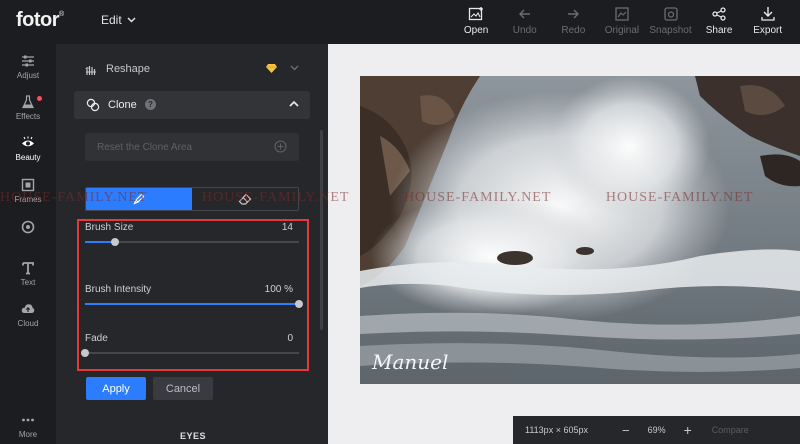  Describe the element at coordinates (118, 20) in the screenshot. I see `edit-menu: Edit` at that location.